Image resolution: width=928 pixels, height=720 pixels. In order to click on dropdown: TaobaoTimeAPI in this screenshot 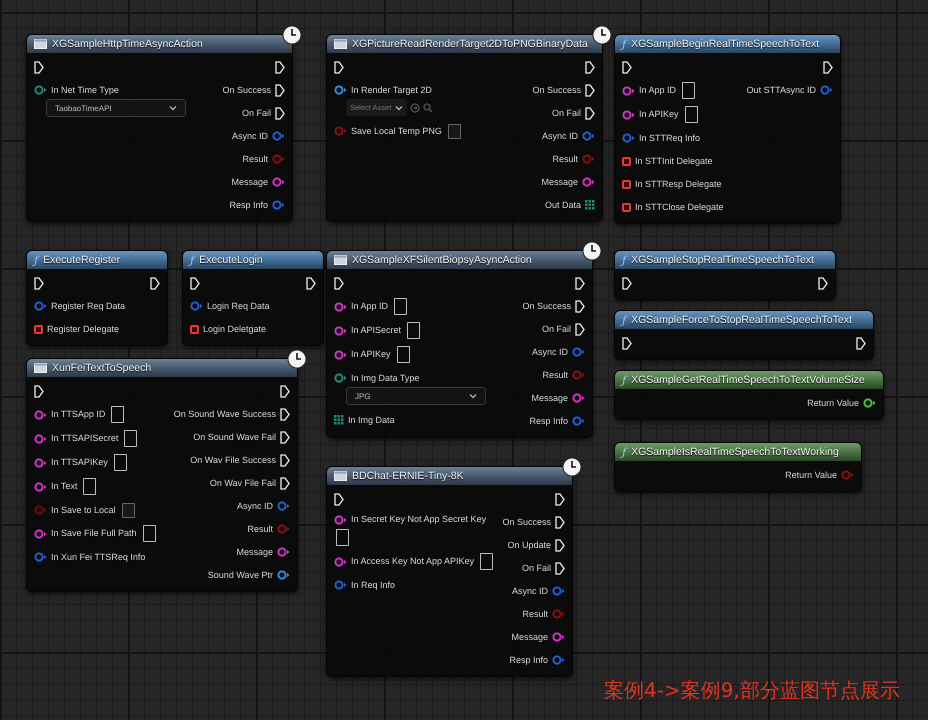, I will do `click(116, 108)`.